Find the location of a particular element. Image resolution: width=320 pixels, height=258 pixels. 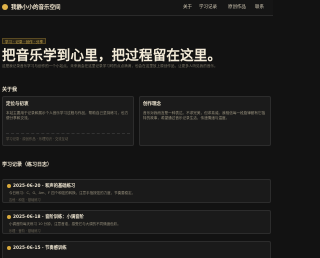

nav-link-about: 关于 is located at coordinates (187, 7).